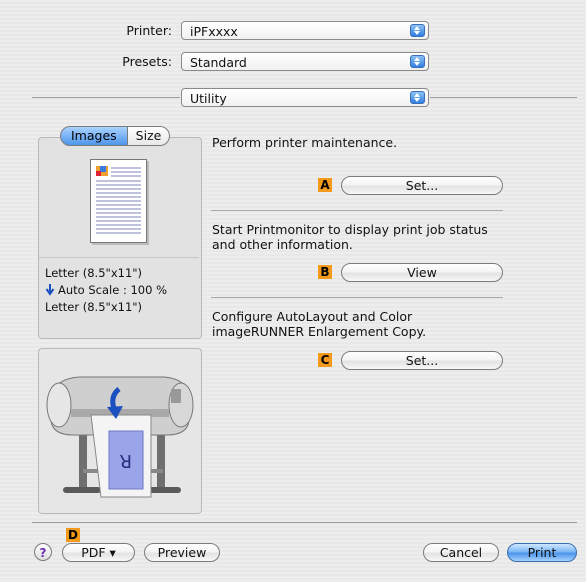  Describe the element at coordinates (94, 273) in the screenshot. I see `paper-size-text: Letter (8.5"x11")` at that location.